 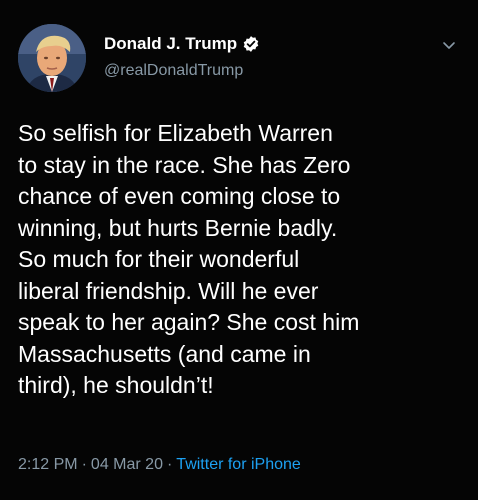 I want to click on tweet-meta: 2:12 PM · 04 Mar 20 · Twitter for iPhone, so click(x=159, y=465).